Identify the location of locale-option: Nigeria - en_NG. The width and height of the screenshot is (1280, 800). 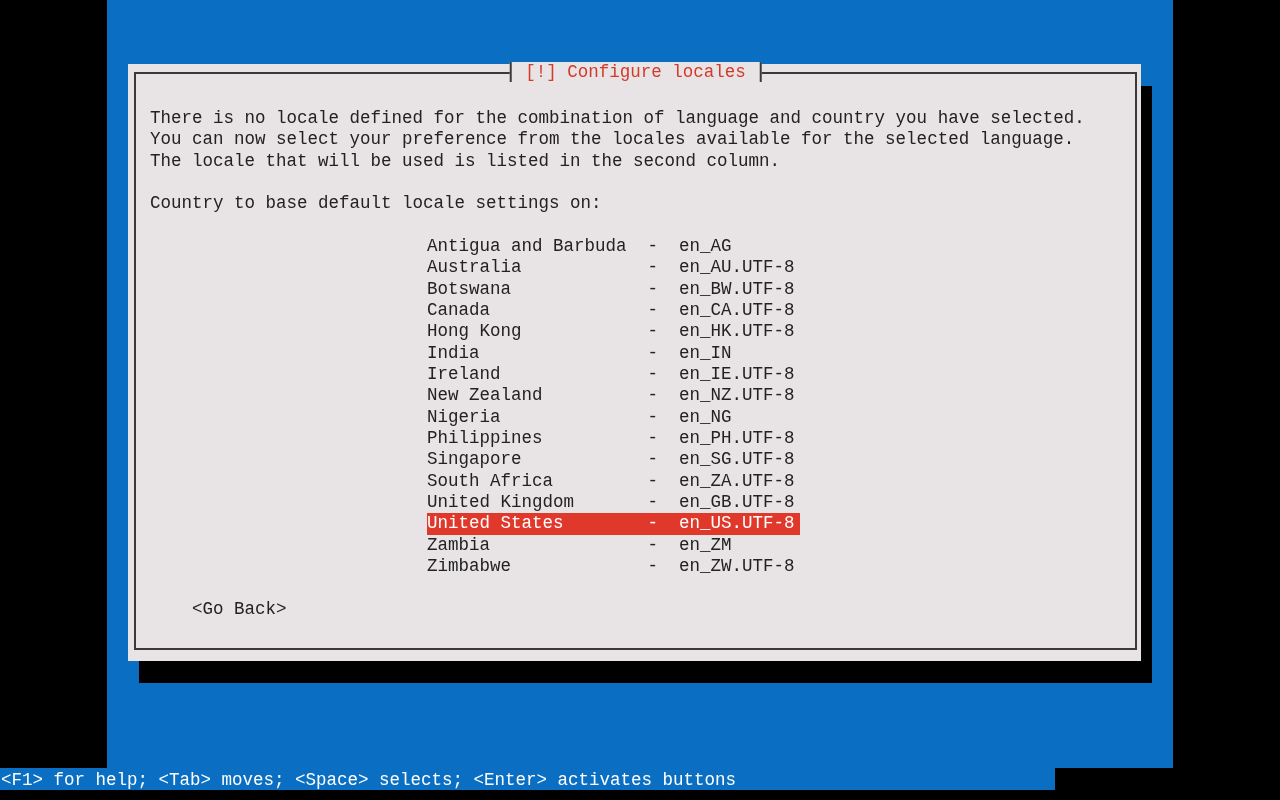
(582, 417).